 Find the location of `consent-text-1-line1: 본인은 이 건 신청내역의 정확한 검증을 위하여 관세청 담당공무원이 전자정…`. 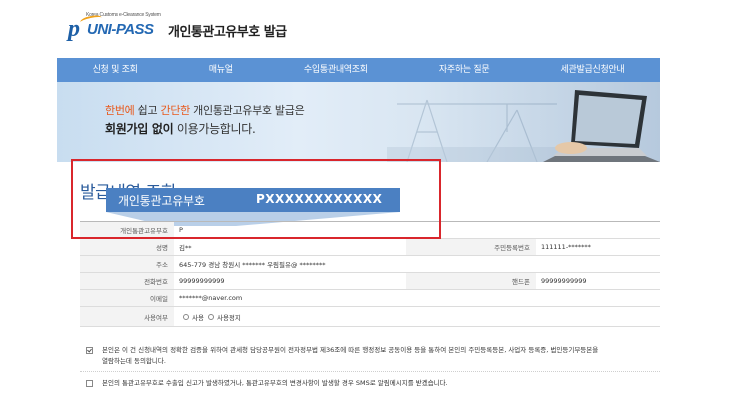

consent-text-1-line1: 본인은 이 건 신청내역의 정확한 검증을 위하여 관세청 담당공무원이 전자정… is located at coordinates (350, 350).